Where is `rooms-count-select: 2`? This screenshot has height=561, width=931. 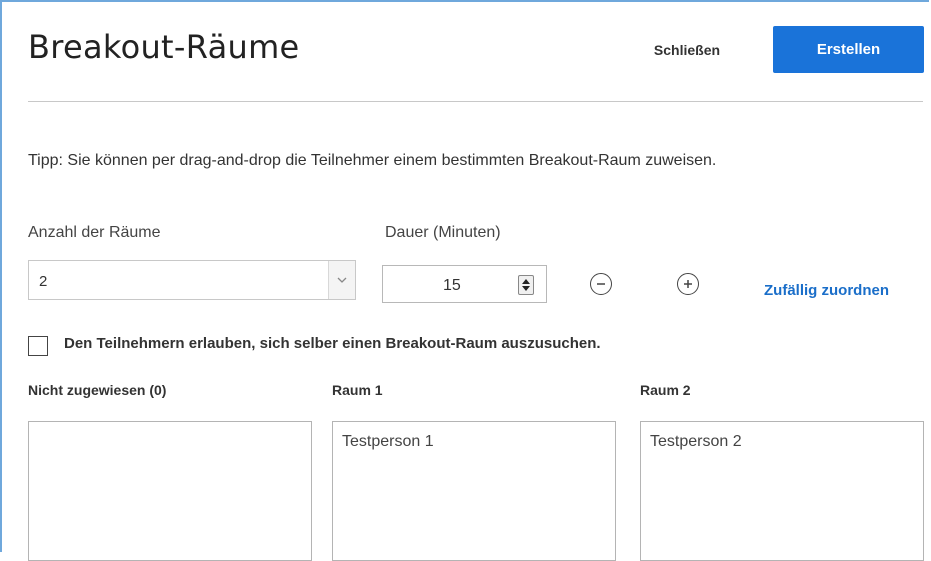 rooms-count-select: 2 is located at coordinates (192, 280).